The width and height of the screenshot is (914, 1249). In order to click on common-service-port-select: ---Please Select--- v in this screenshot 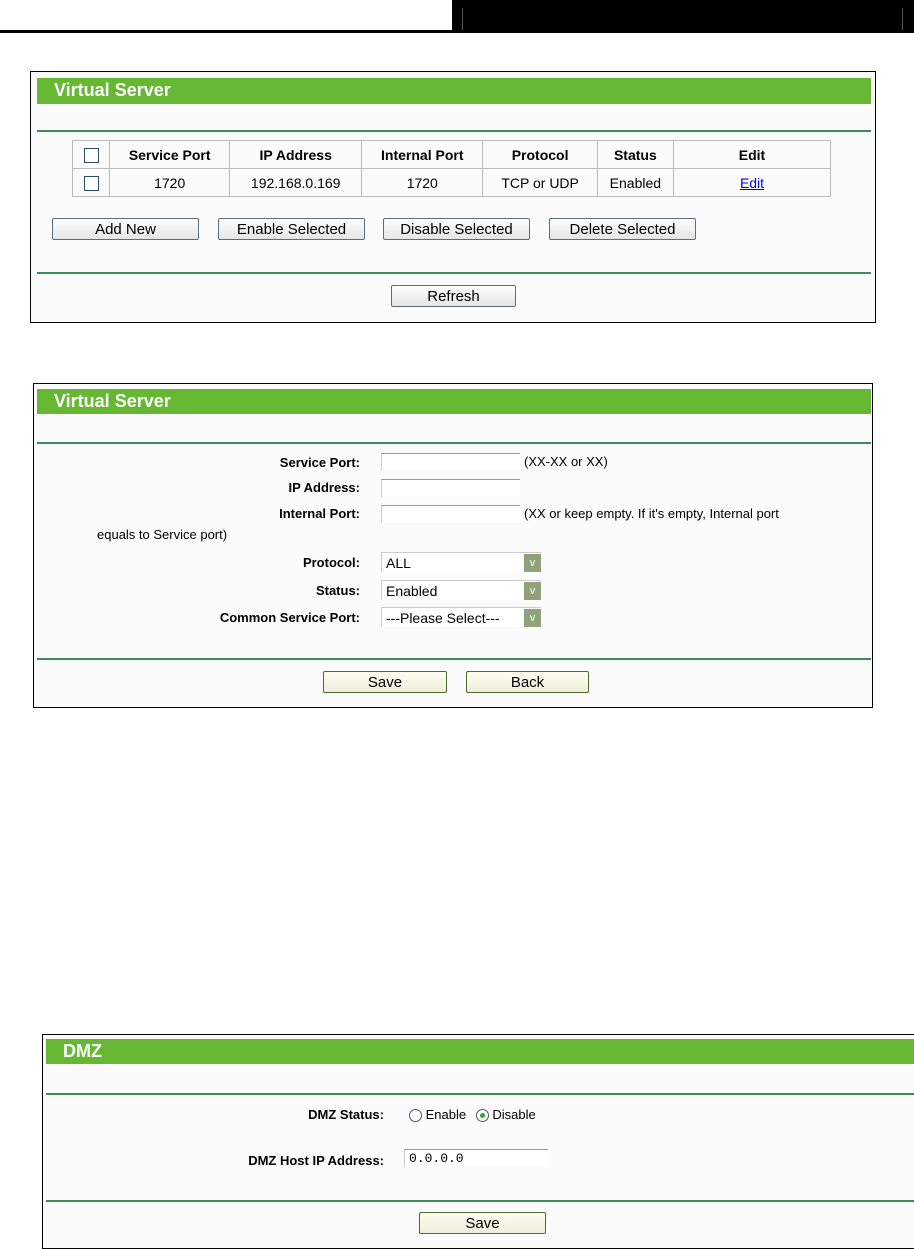, I will do `click(461, 617)`.